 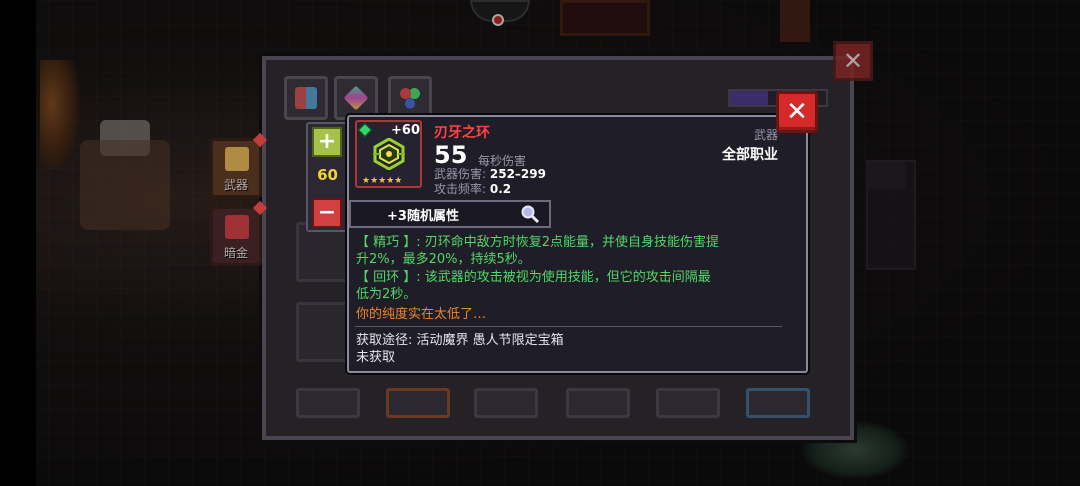 I want to click on divider, so click(x=568, y=326).